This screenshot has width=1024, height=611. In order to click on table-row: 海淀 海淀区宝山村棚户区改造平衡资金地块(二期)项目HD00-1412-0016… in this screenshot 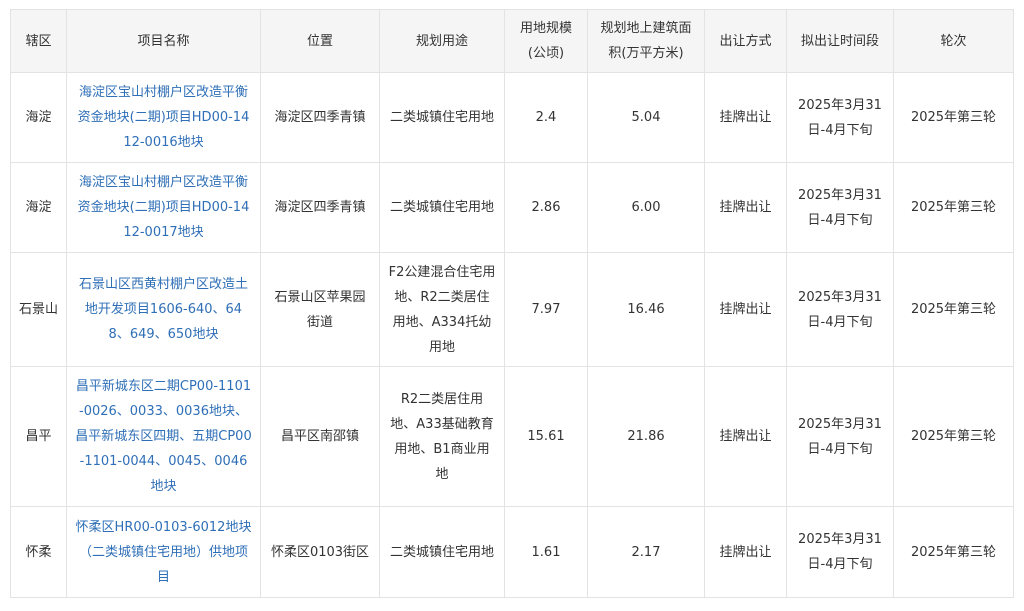, I will do `click(512, 117)`.